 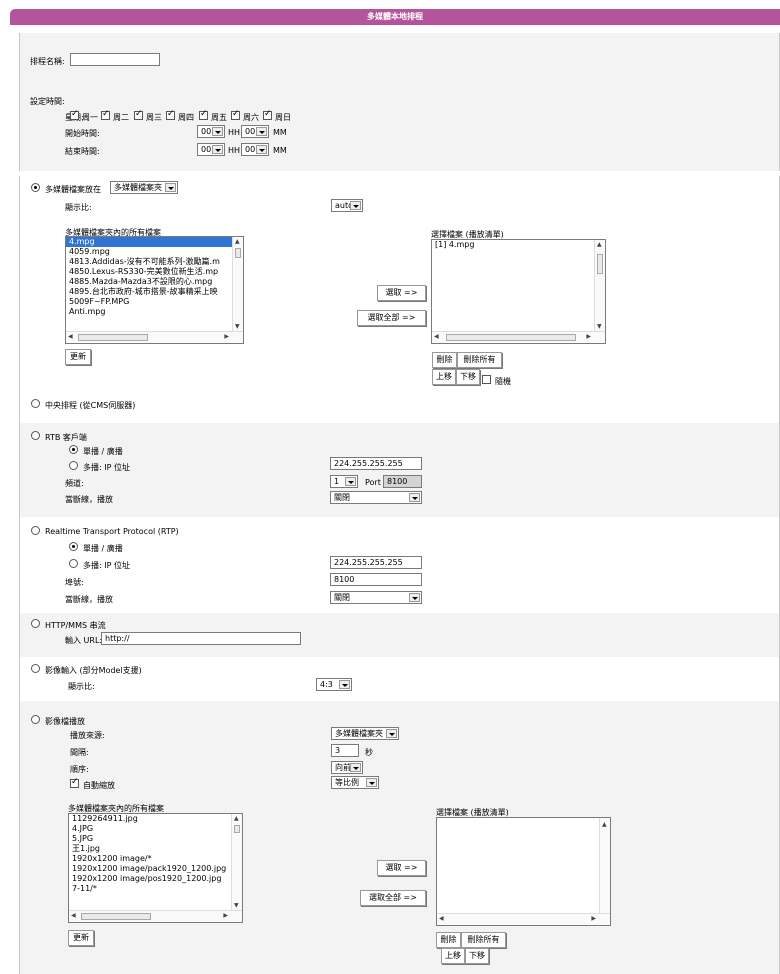 I want to click on source-label: 播放來源:, so click(x=87, y=735).